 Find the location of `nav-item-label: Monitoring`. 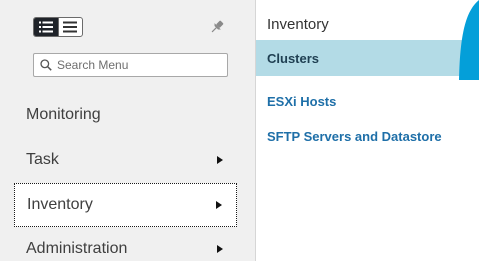

nav-item-label: Monitoring is located at coordinates (63, 114).